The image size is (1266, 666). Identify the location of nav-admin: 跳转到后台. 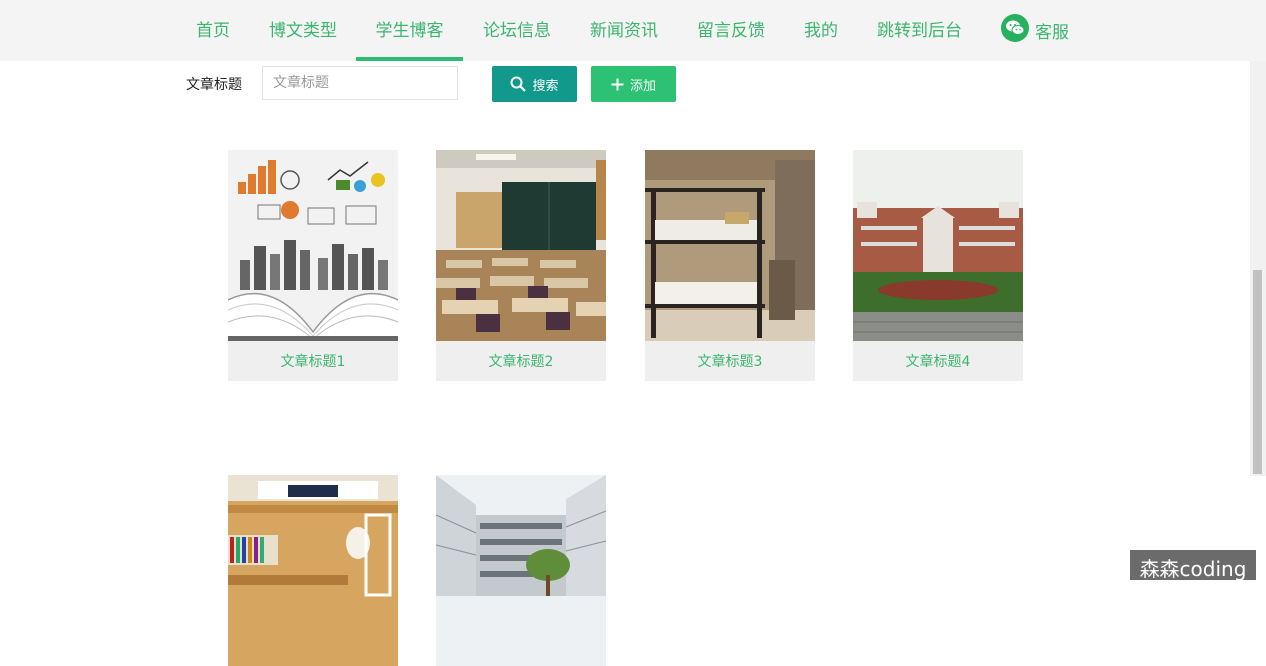
(919, 30).